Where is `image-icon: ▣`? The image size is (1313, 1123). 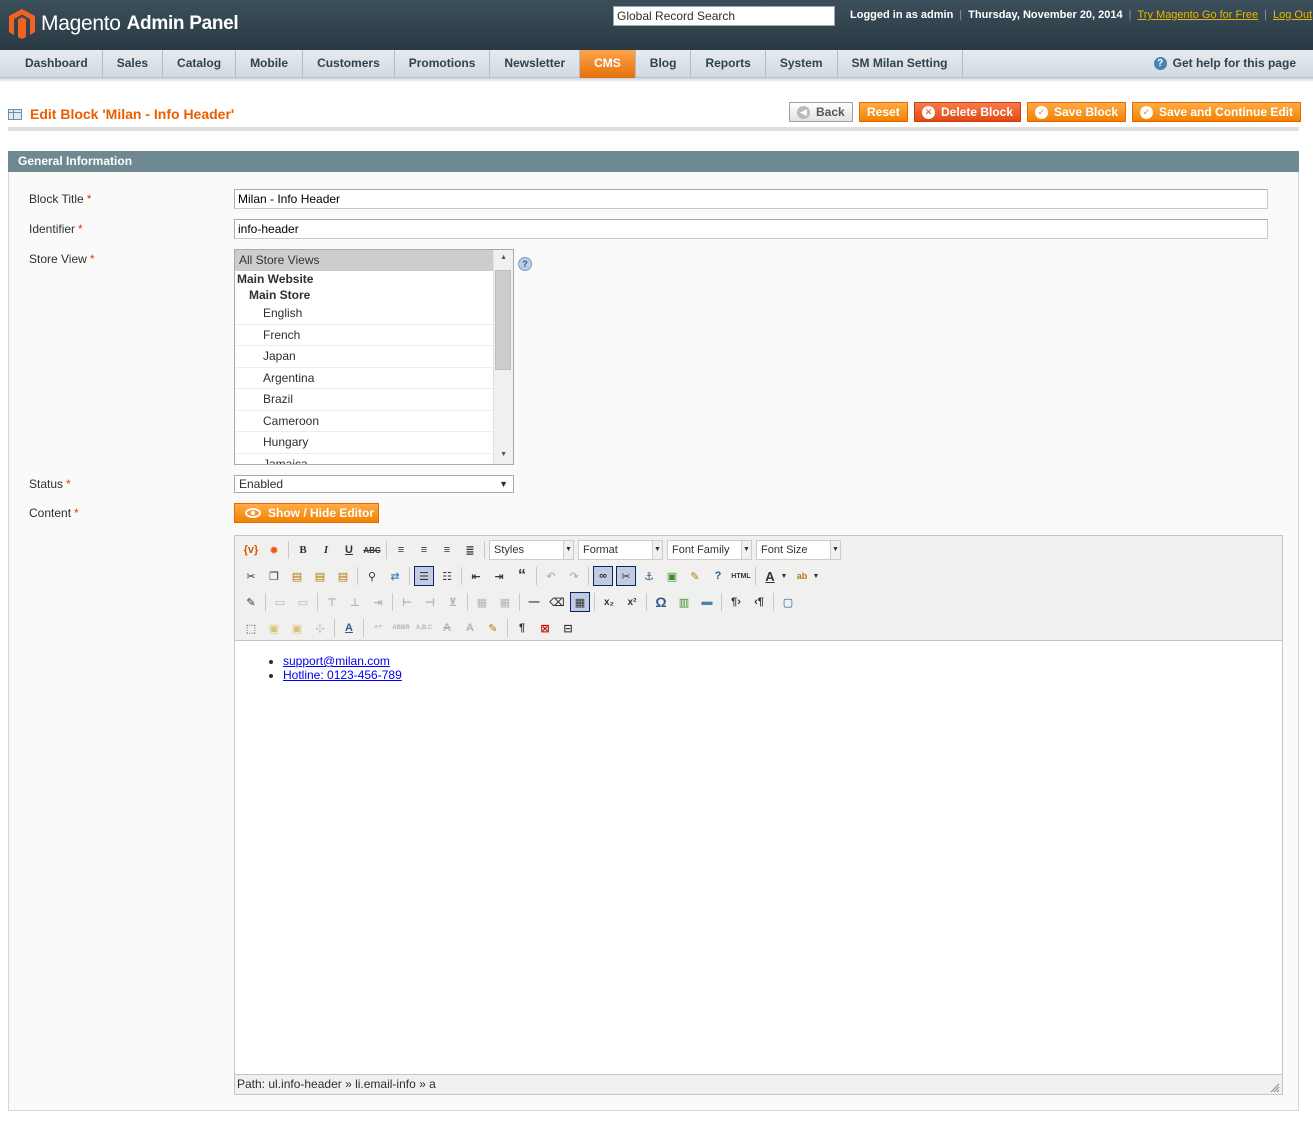
image-icon: ▣ is located at coordinates (672, 576).